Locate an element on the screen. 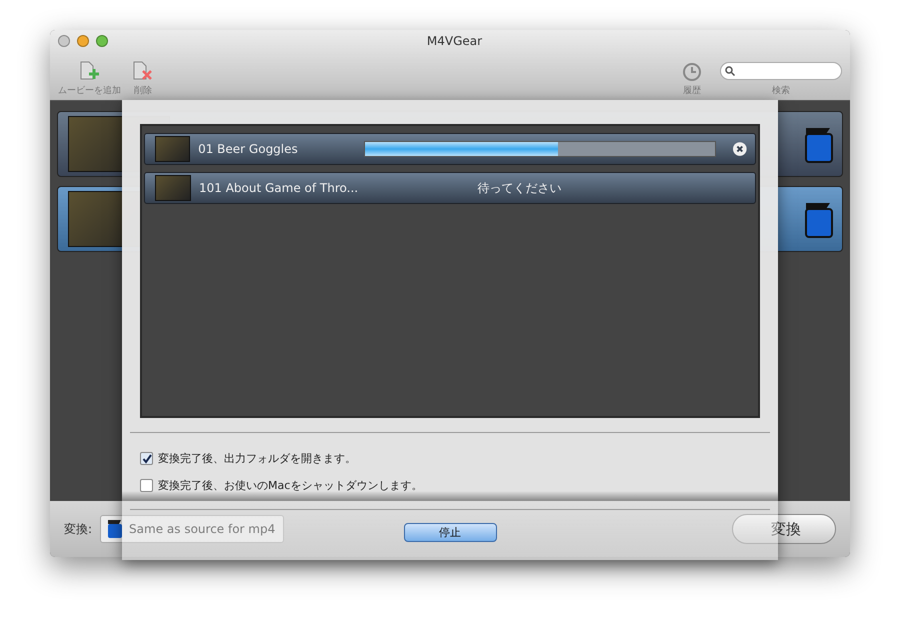  task-status: 待ってください is located at coordinates (519, 188).